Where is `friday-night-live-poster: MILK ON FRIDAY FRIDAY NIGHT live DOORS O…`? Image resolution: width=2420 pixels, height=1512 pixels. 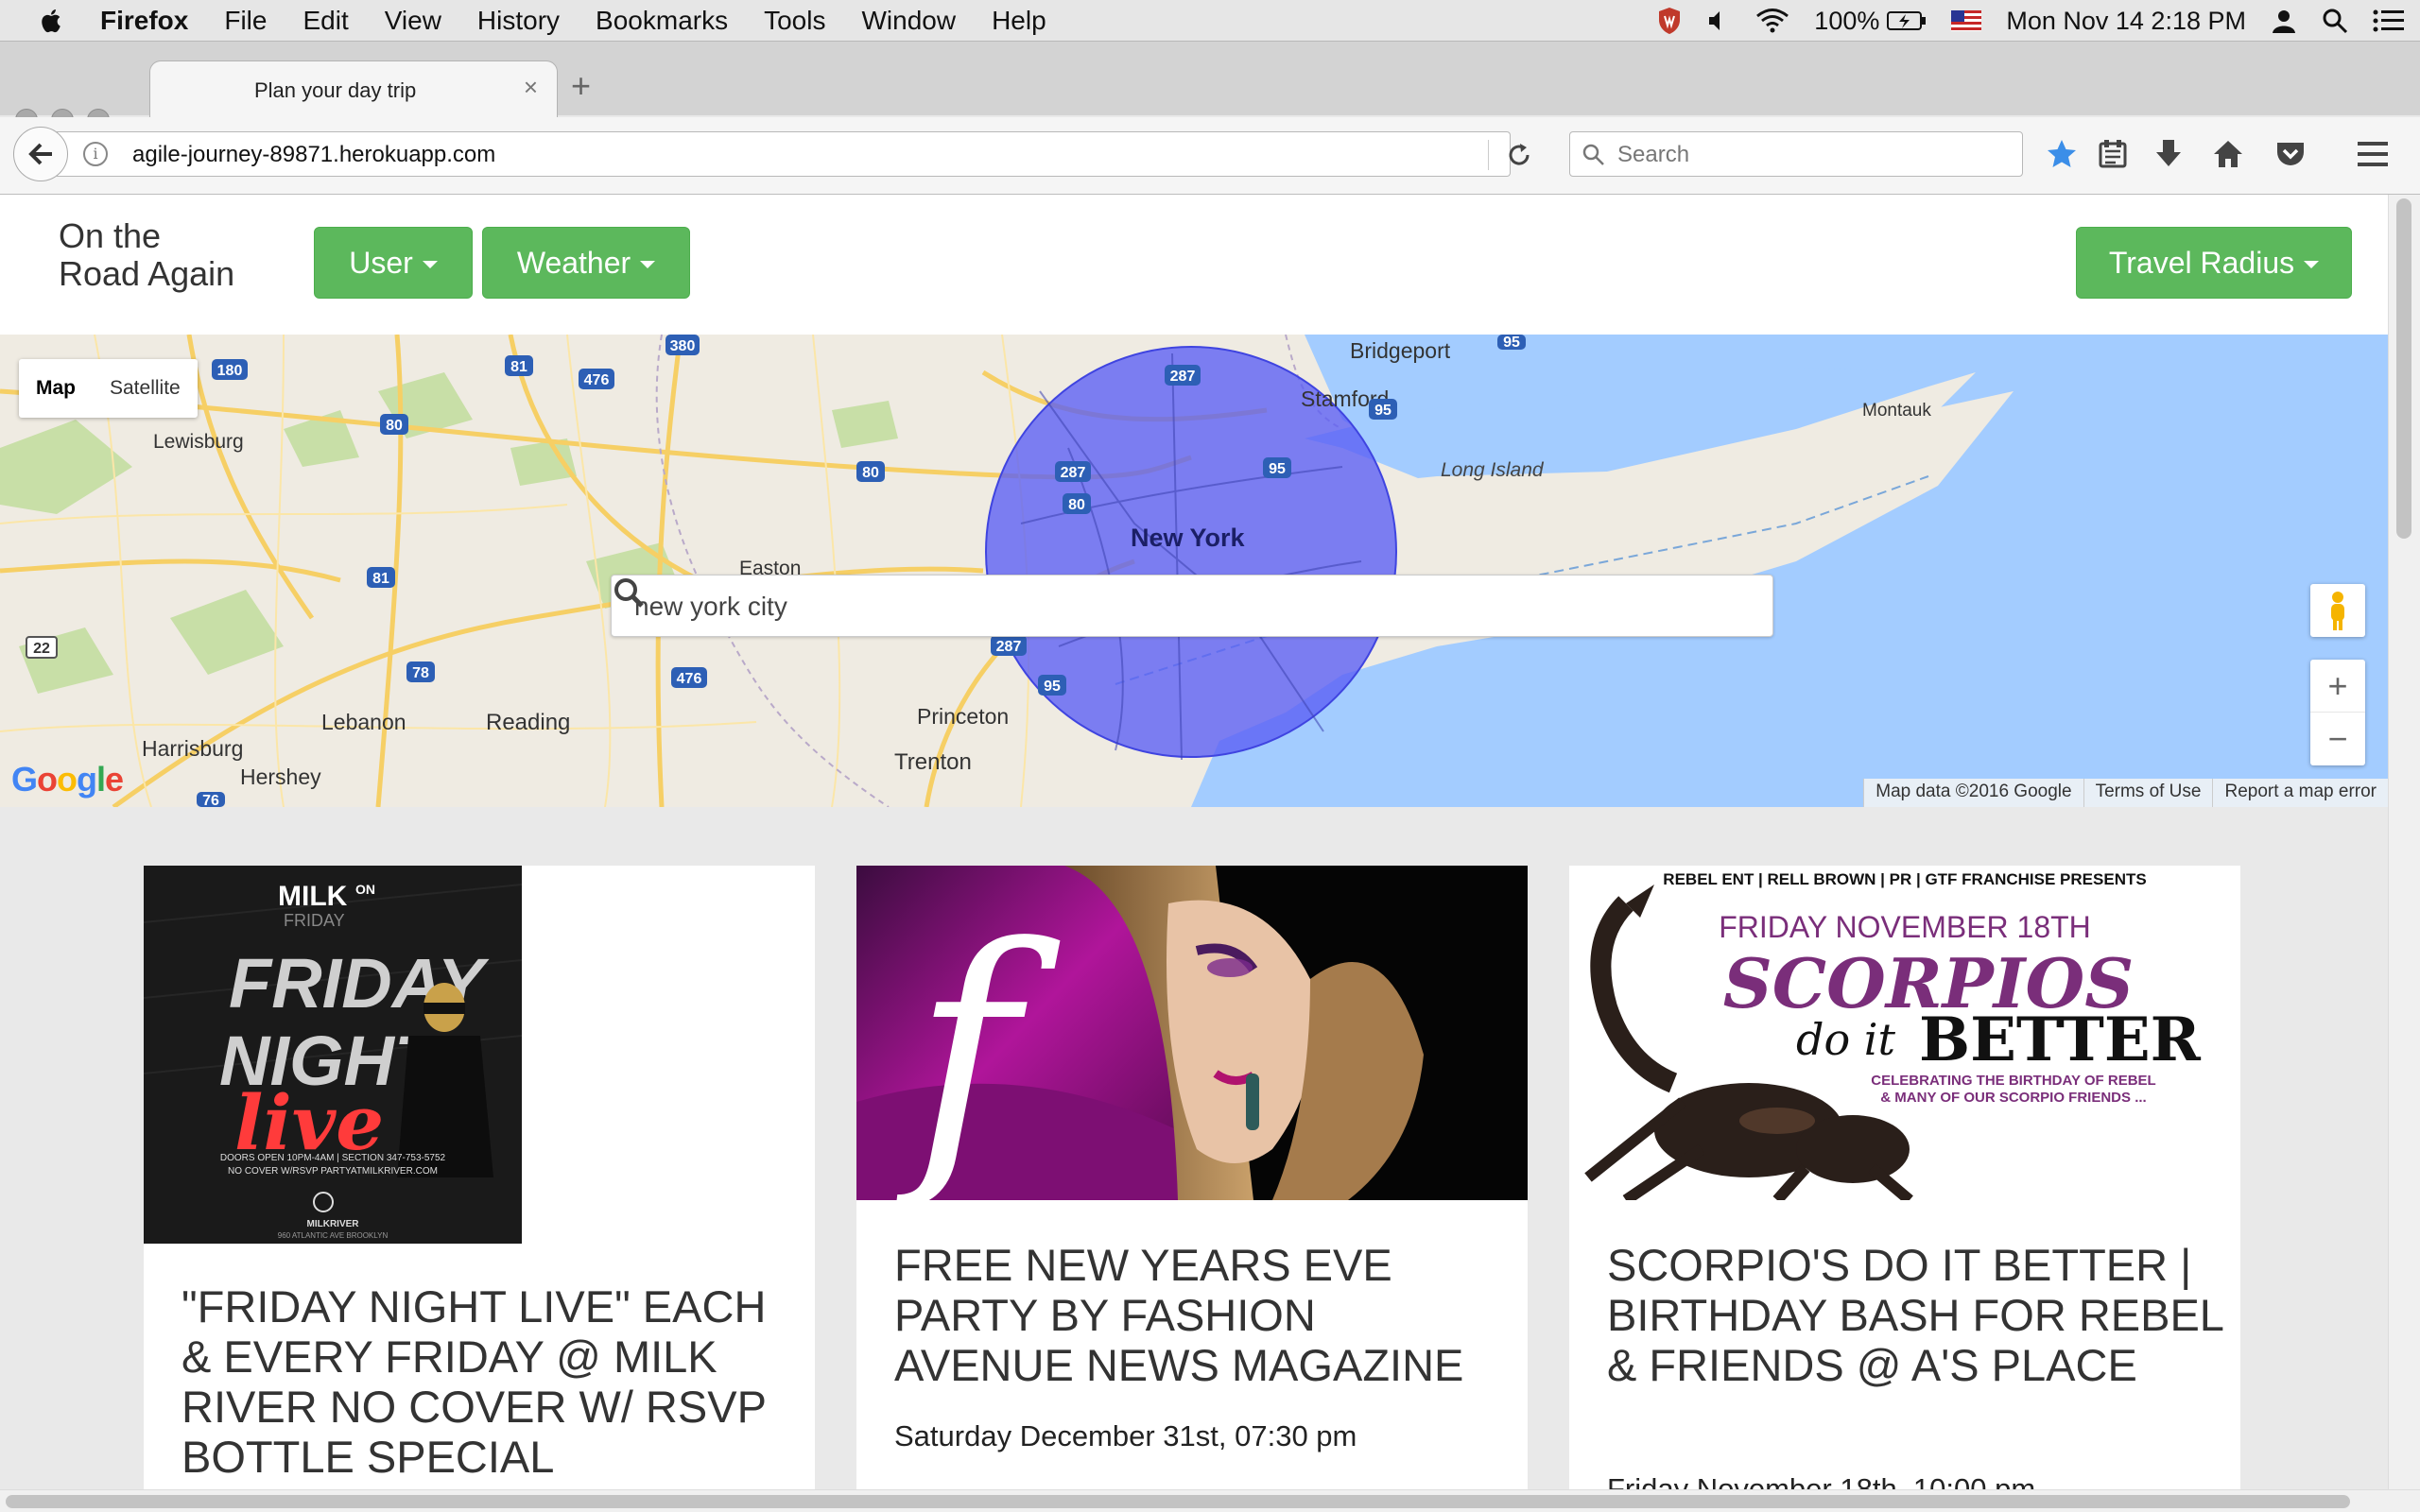
friday-night-live-poster: MILK ON FRIDAY FRIDAY NIGHT live DOORS O… is located at coordinates (333, 1055).